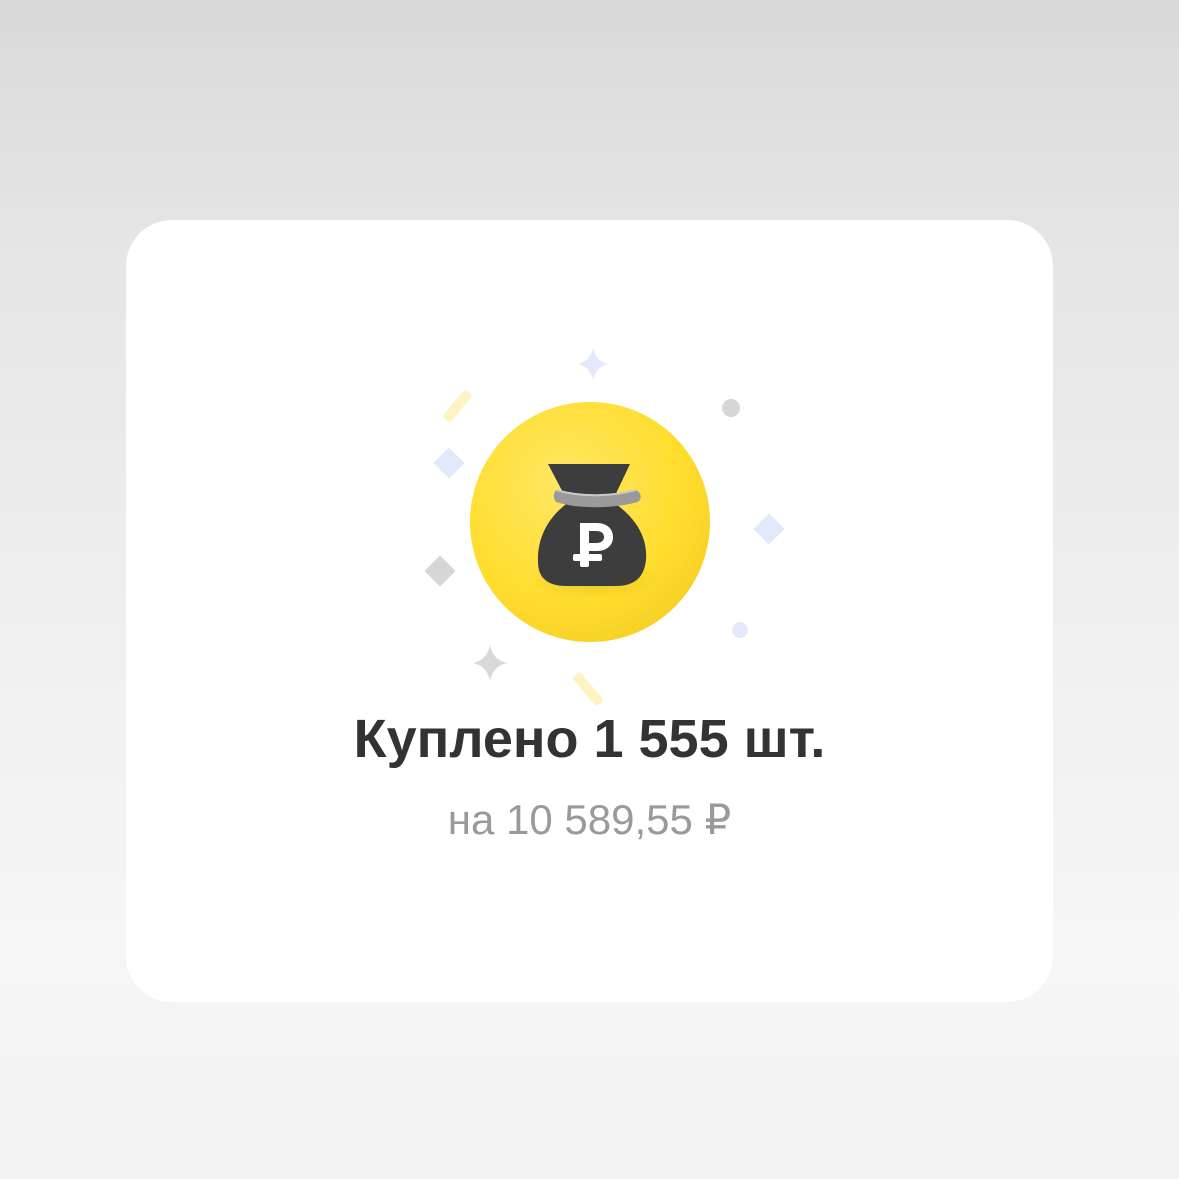 This screenshot has height=1179, width=1179. What do you see at coordinates (589, 739) in the screenshot?
I see `purchase-title: Куплено 1 555 шт.` at bounding box center [589, 739].